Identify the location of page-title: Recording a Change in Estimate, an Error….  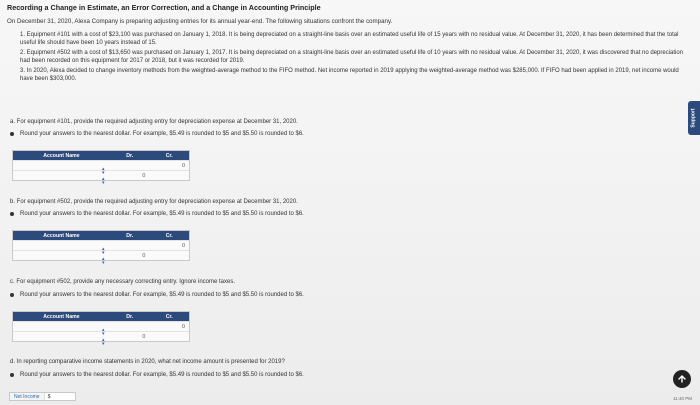
(164, 7).